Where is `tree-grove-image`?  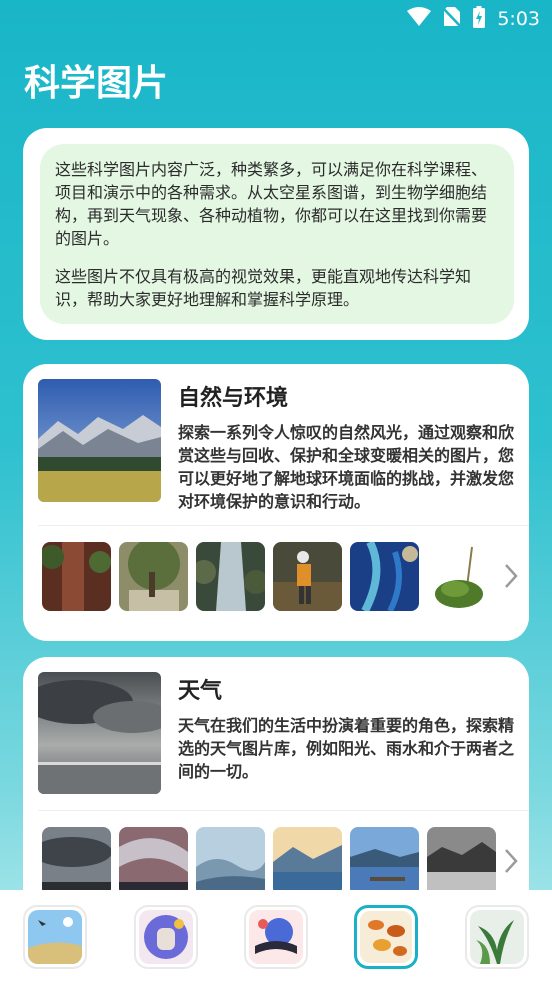 tree-grove-image is located at coordinates (153, 576).